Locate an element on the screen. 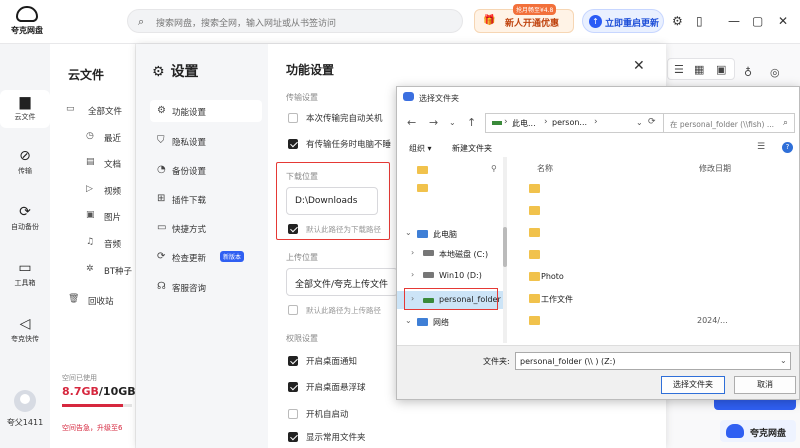  tree-item-recycle-bin: 🗑 回收站 is located at coordinates (93, 301).